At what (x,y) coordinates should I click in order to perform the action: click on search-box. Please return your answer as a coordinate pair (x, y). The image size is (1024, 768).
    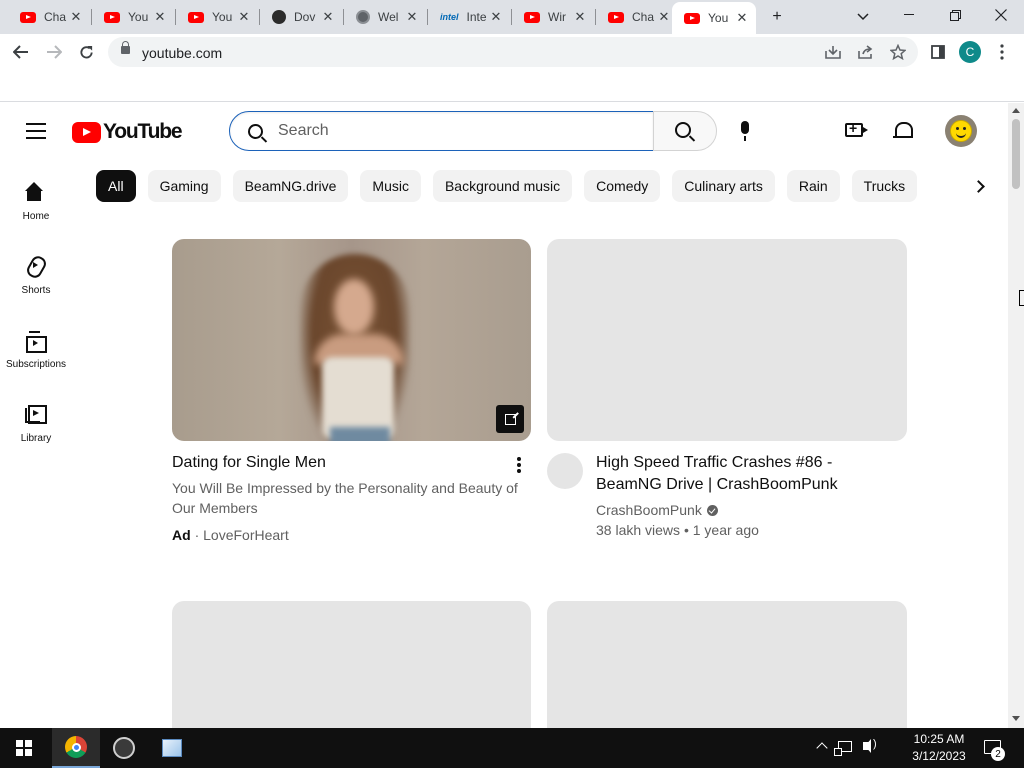
    Looking at the image, I should click on (441, 131).